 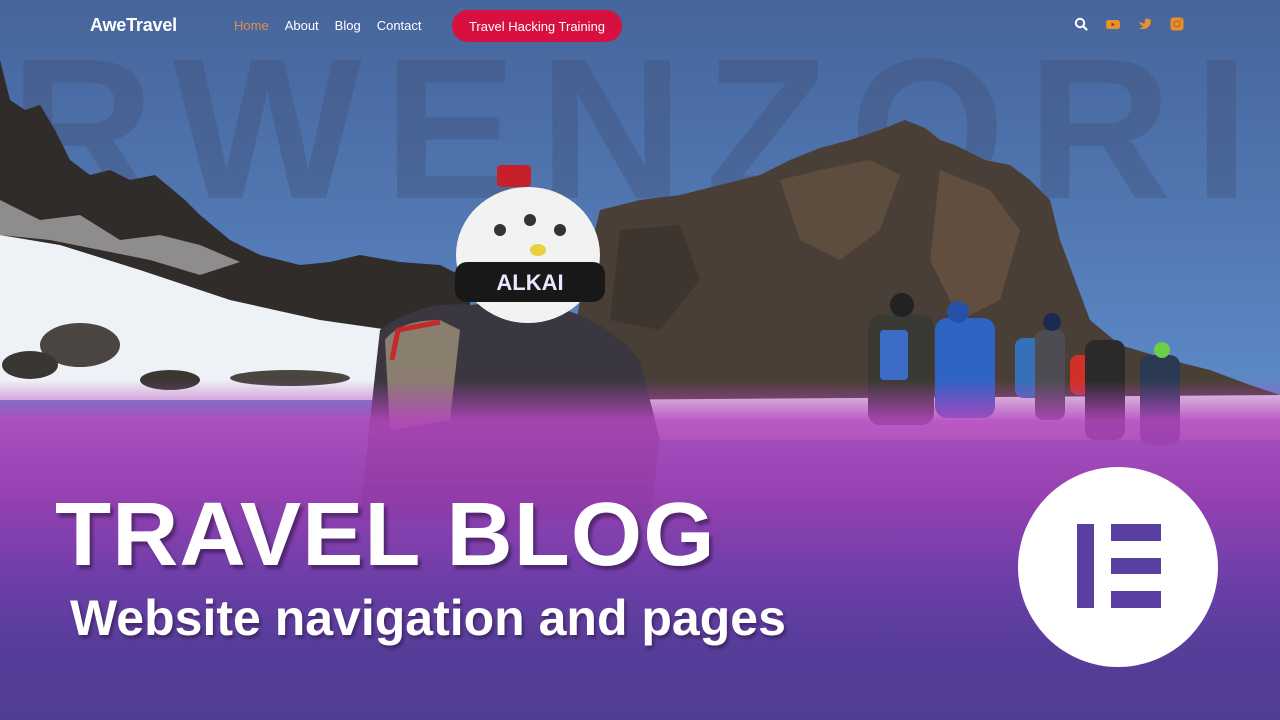 What do you see at coordinates (1136, 532) in the screenshot?
I see `elementor-logo-top-bar` at bounding box center [1136, 532].